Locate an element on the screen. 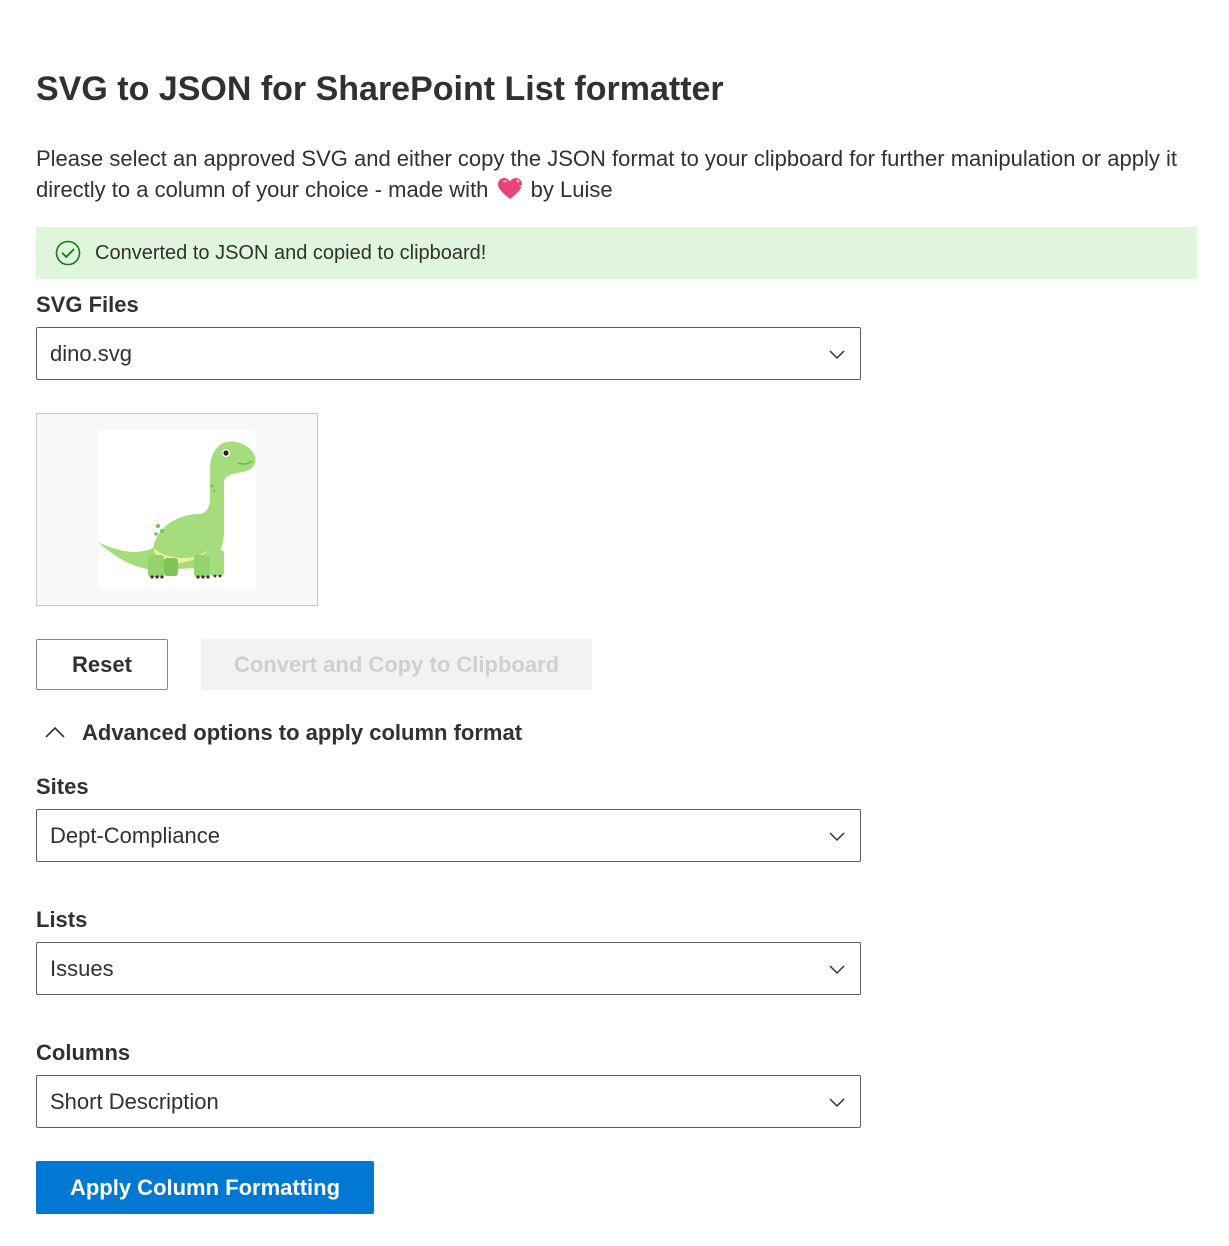 This screenshot has width=1229, height=1246. sites-value: Dept-Compliance is located at coordinates (135, 835).